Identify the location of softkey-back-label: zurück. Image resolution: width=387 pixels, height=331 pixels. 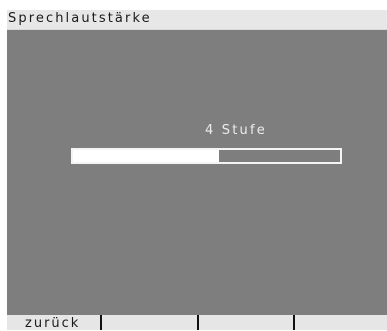
(53, 323).